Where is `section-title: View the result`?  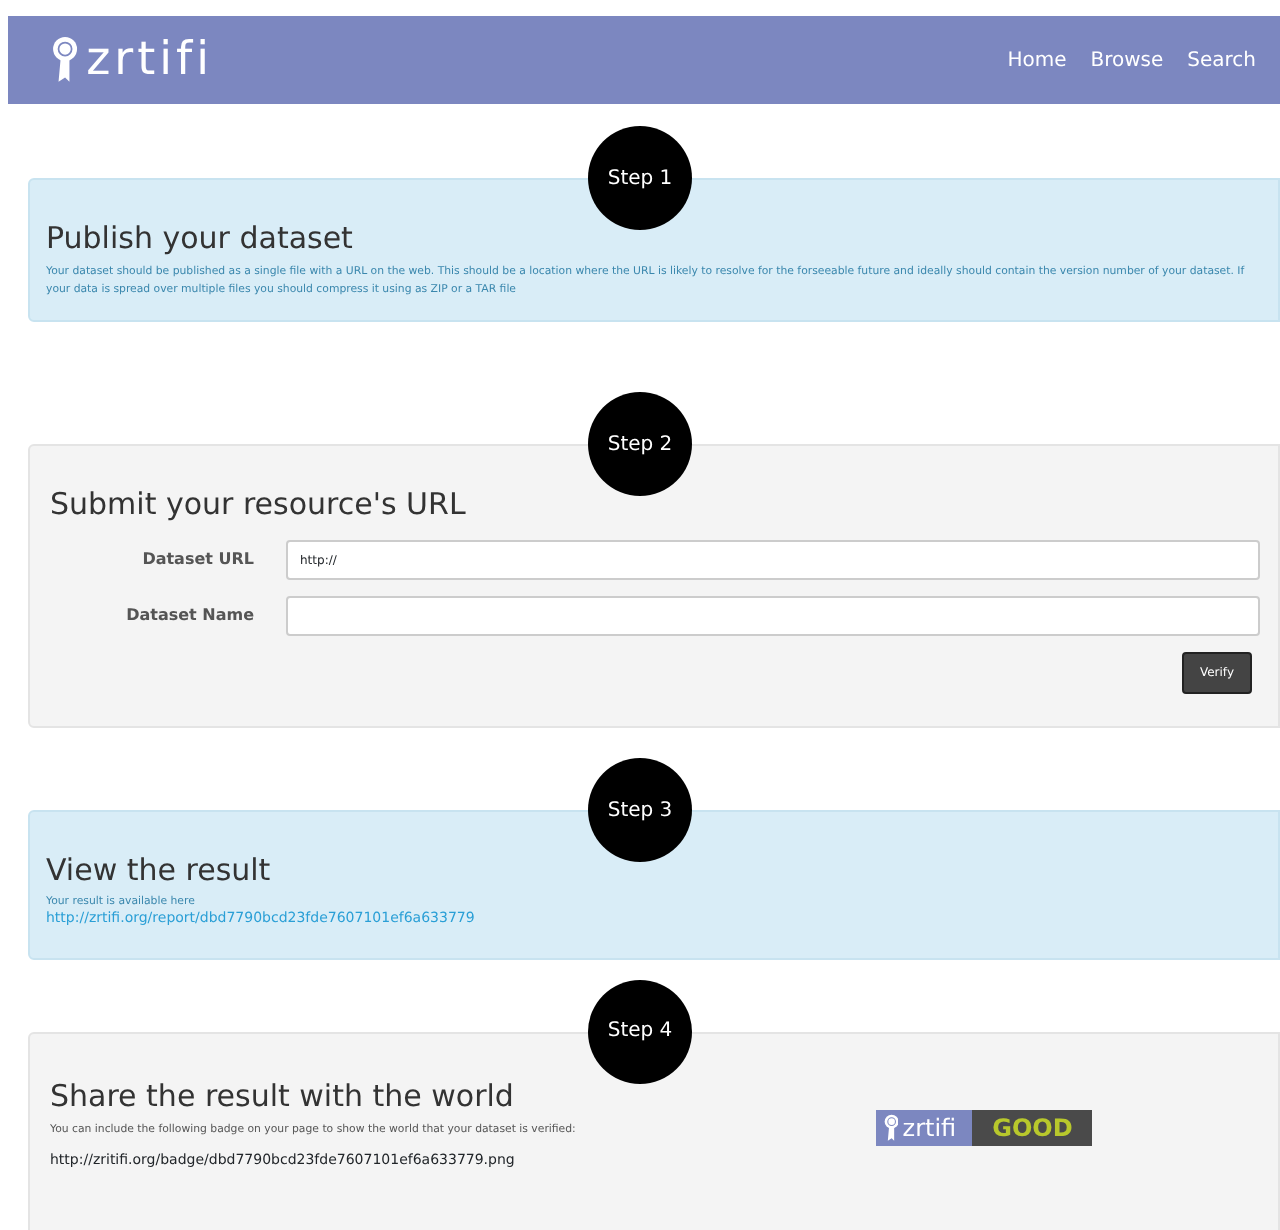
section-title: View the result is located at coordinates (159, 870).